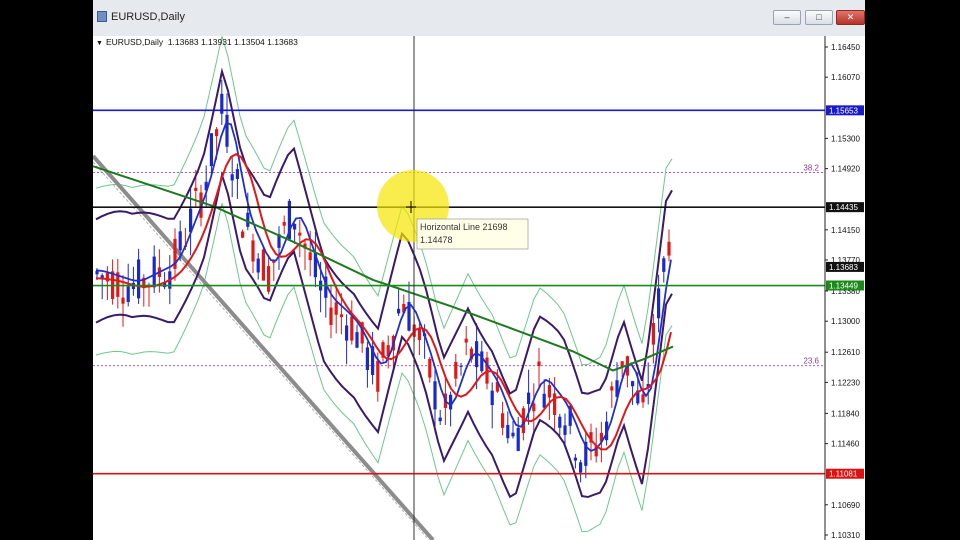 This screenshot has height=540, width=960. What do you see at coordinates (843, 207) in the screenshot?
I see `price-label-text: 1.14435` at bounding box center [843, 207].